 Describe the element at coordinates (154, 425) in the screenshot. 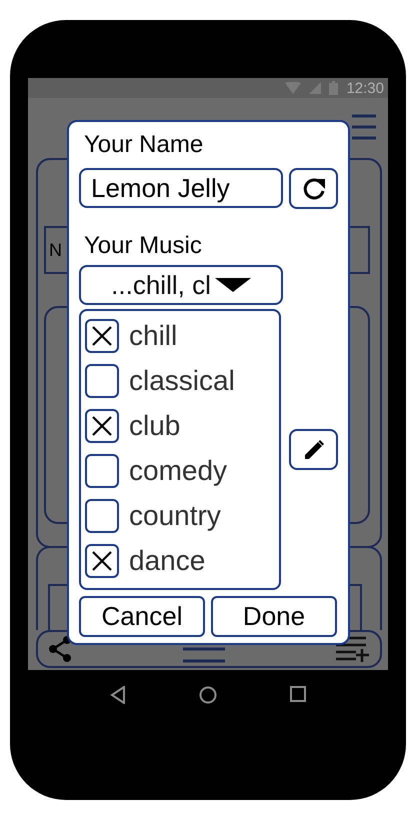

I see `genre-label: club` at that location.